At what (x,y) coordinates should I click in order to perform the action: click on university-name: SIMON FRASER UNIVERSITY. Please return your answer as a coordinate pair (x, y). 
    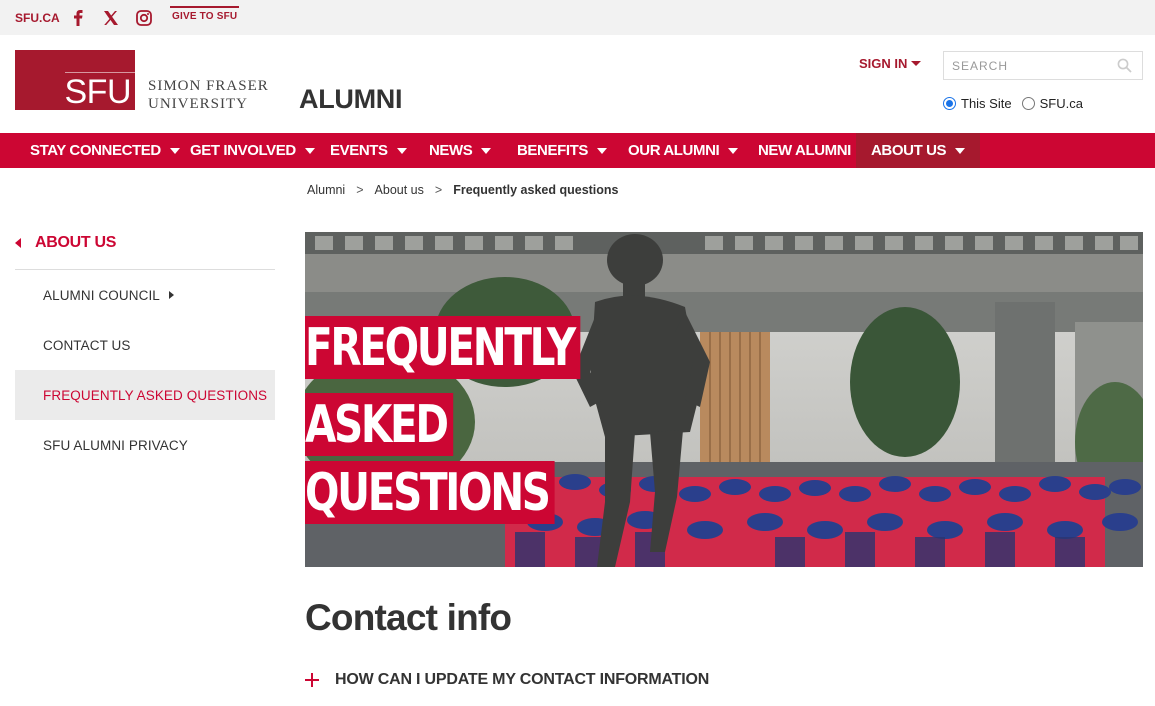
    Looking at the image, I should click on (208, 95).